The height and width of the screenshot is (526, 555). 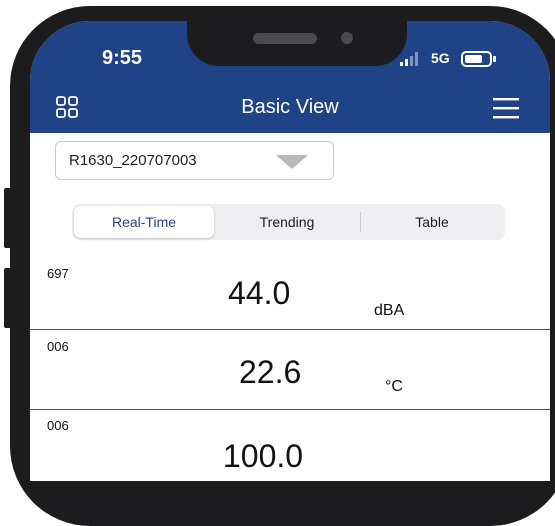 I want to click on dropdown-arrow-icon, so click(x=292, y=162).